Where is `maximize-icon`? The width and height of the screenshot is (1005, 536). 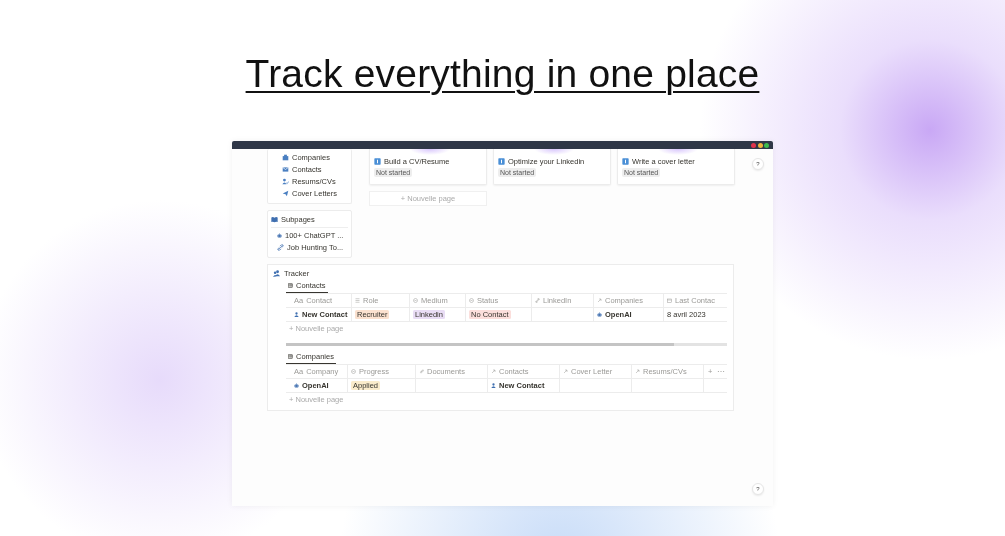 maximize-icon is located at coordinates (766, 145).